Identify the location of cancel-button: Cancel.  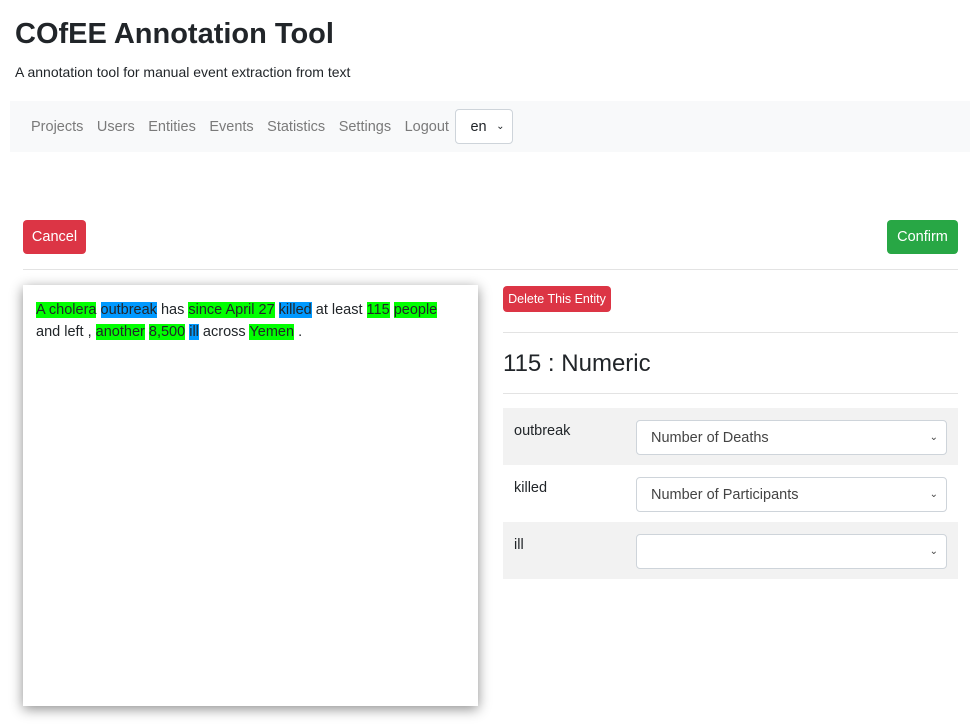
(54, 237).